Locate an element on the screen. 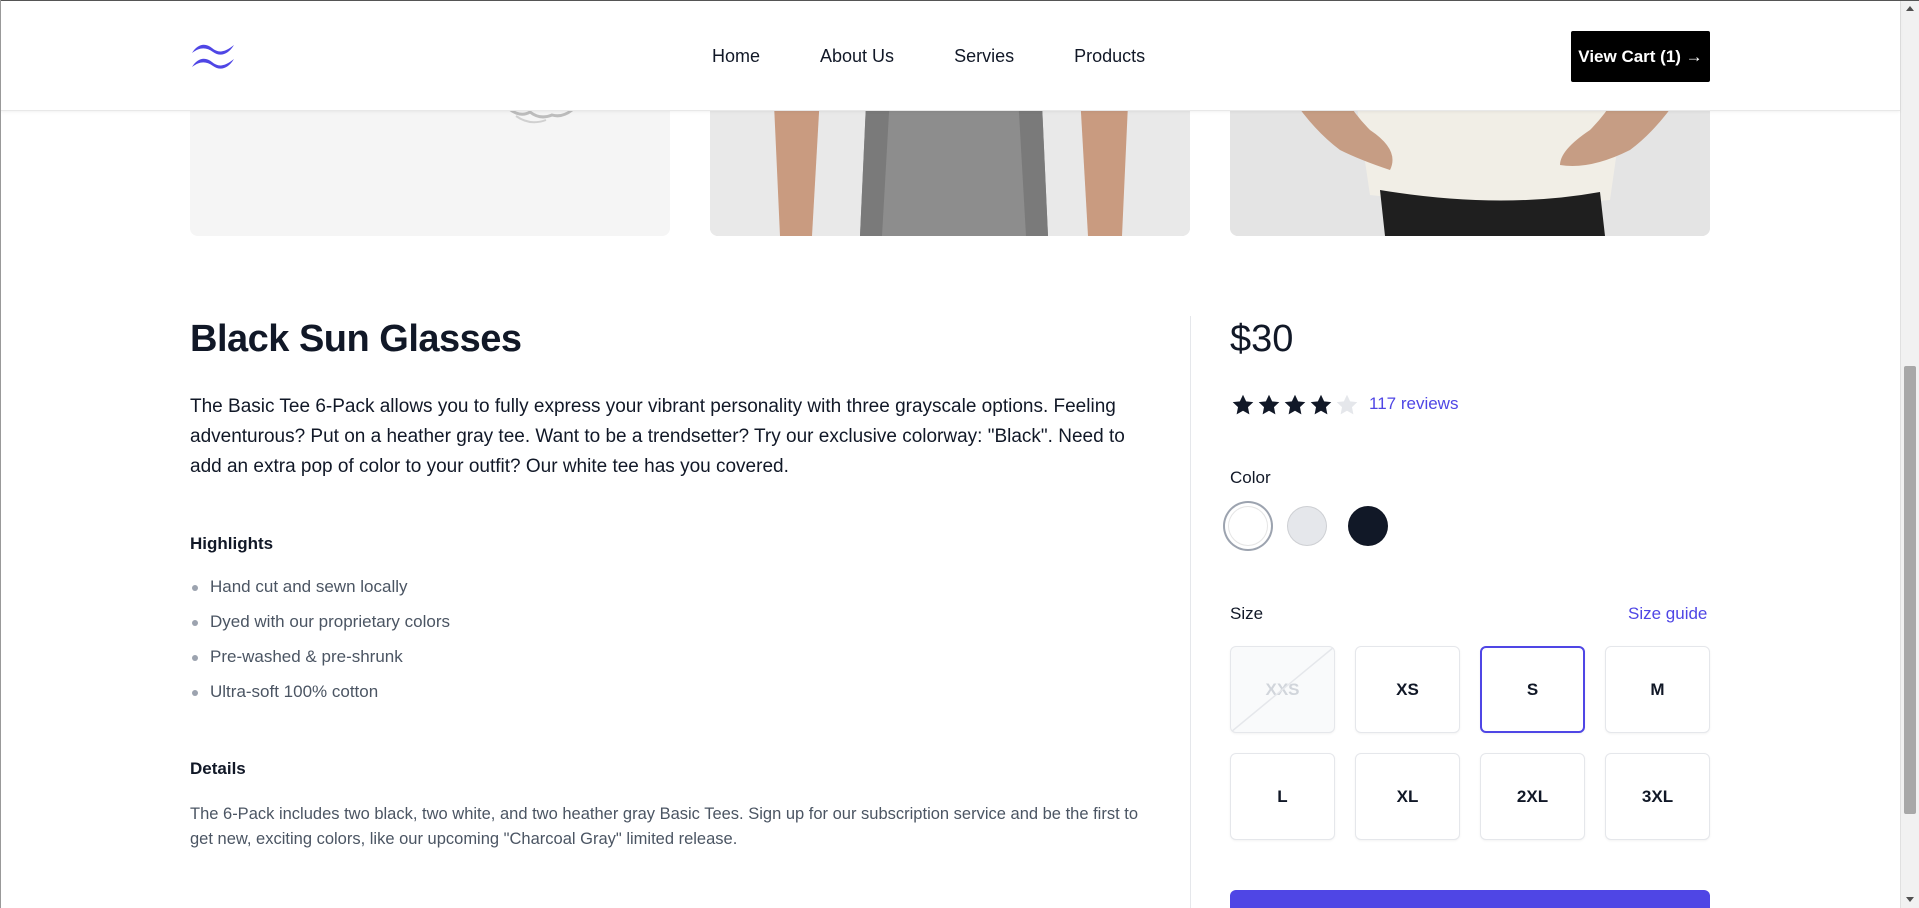 This screenshot has width=1919, height=908. window-frame-left is located at coordinates (0, 454).